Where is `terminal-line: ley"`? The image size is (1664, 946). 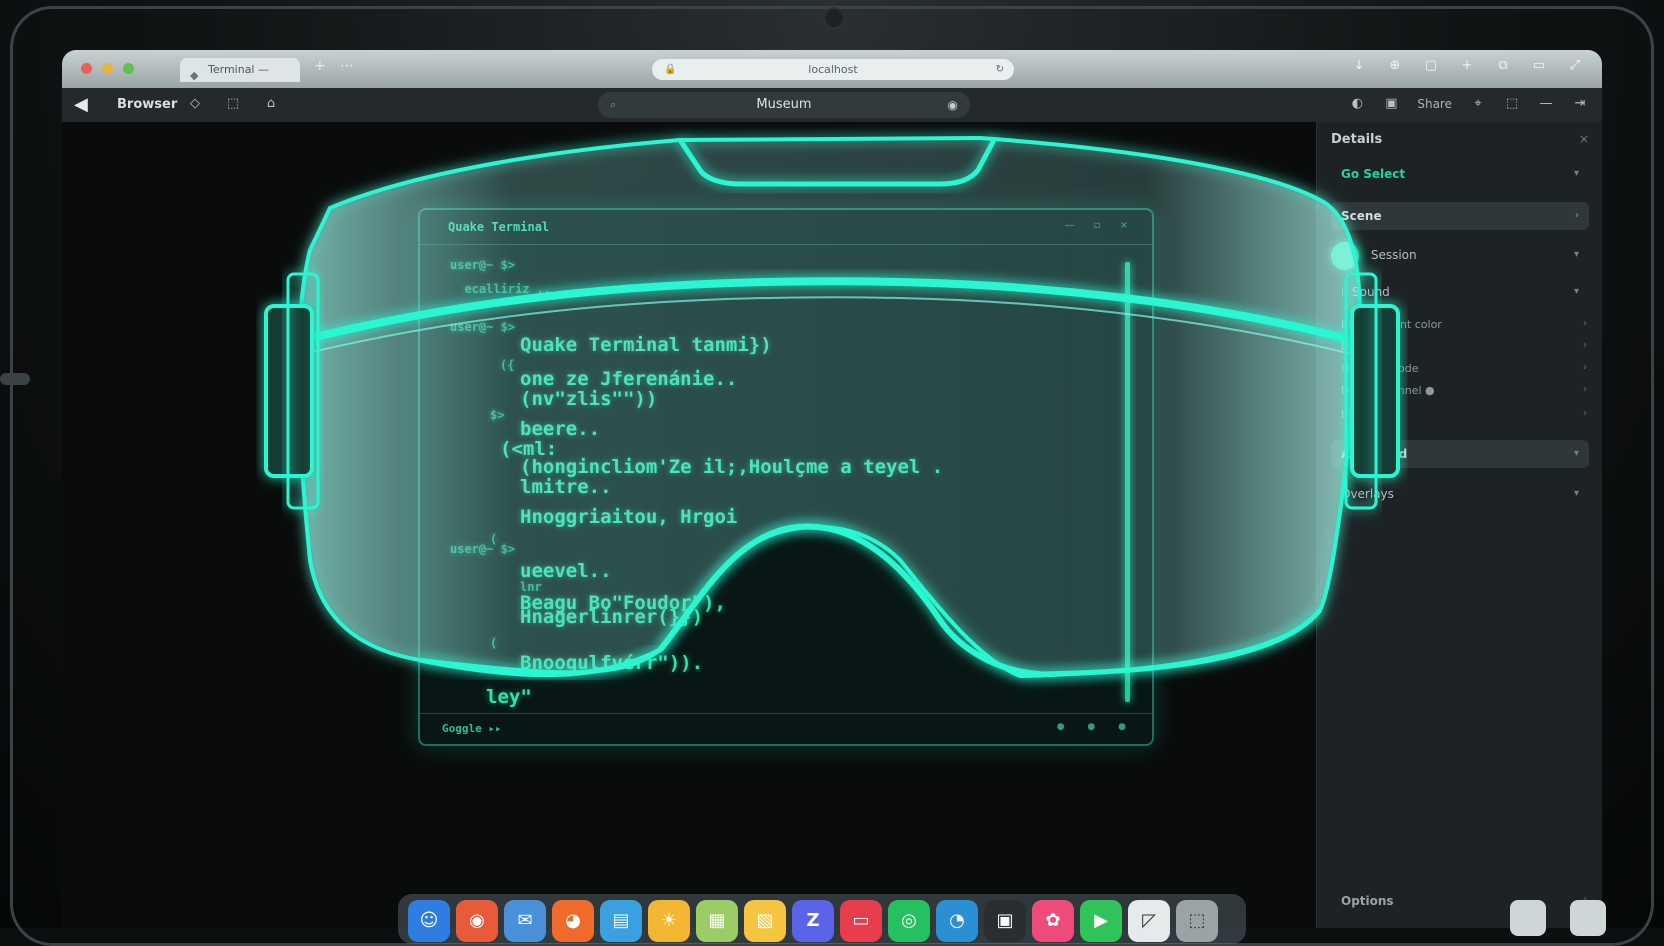 terminal-line: ley" is located at coordinates (509, 697).